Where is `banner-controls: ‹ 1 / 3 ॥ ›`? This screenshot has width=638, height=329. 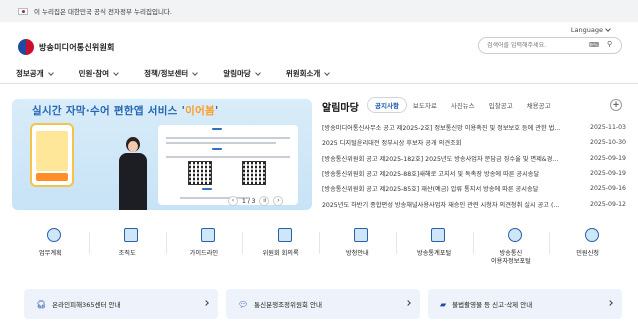
banner-controls: ‹ 1 / 3 ॥ › is located at coordinates (256, 201).